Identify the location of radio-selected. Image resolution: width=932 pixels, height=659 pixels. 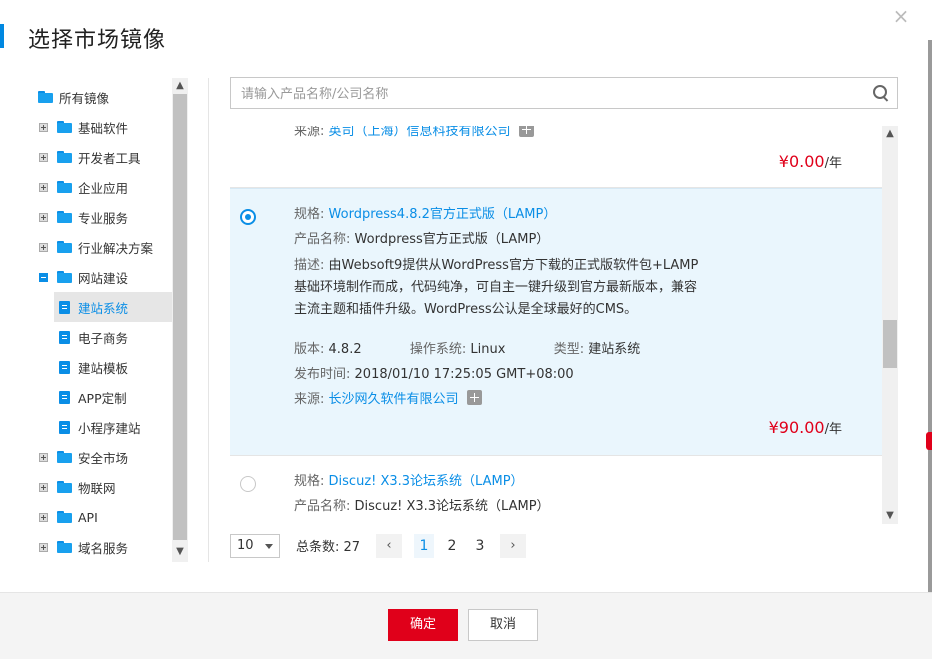
(248, 217).